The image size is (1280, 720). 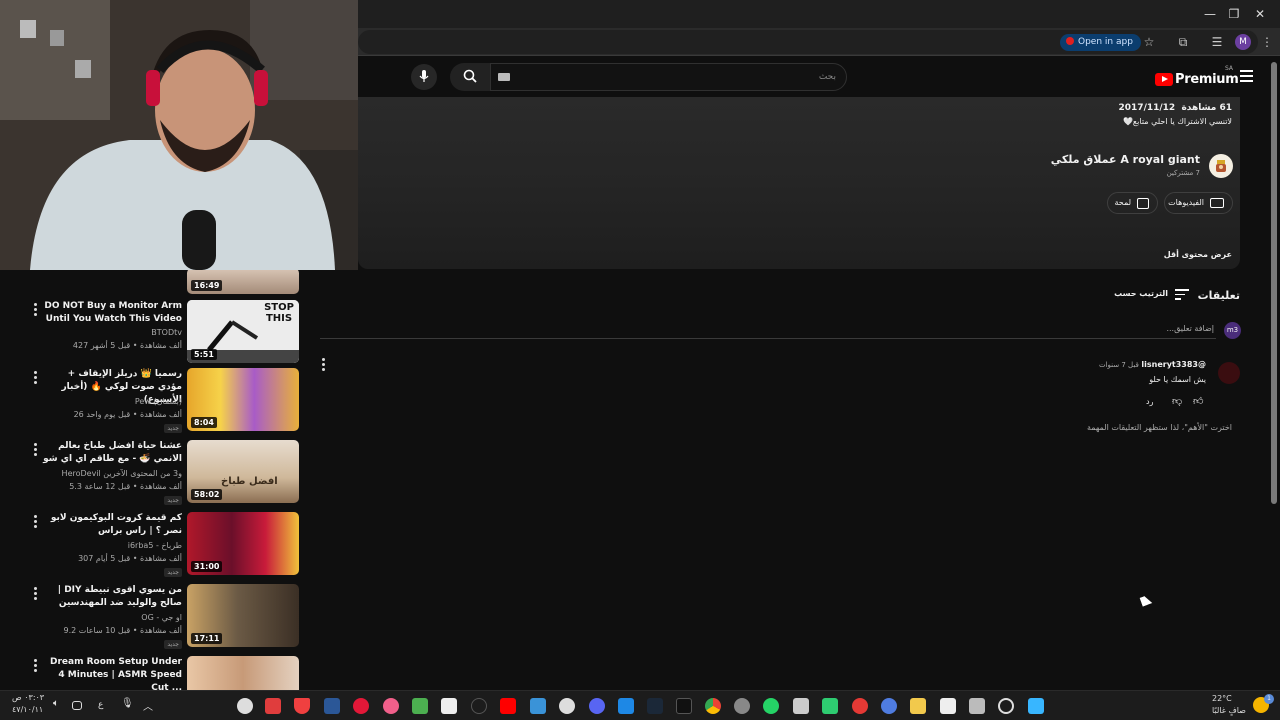 What do you see at coordinates (1210, 14) in the screenshot?
I see `minimize-icon: —` at bounding box center [1210, 14].